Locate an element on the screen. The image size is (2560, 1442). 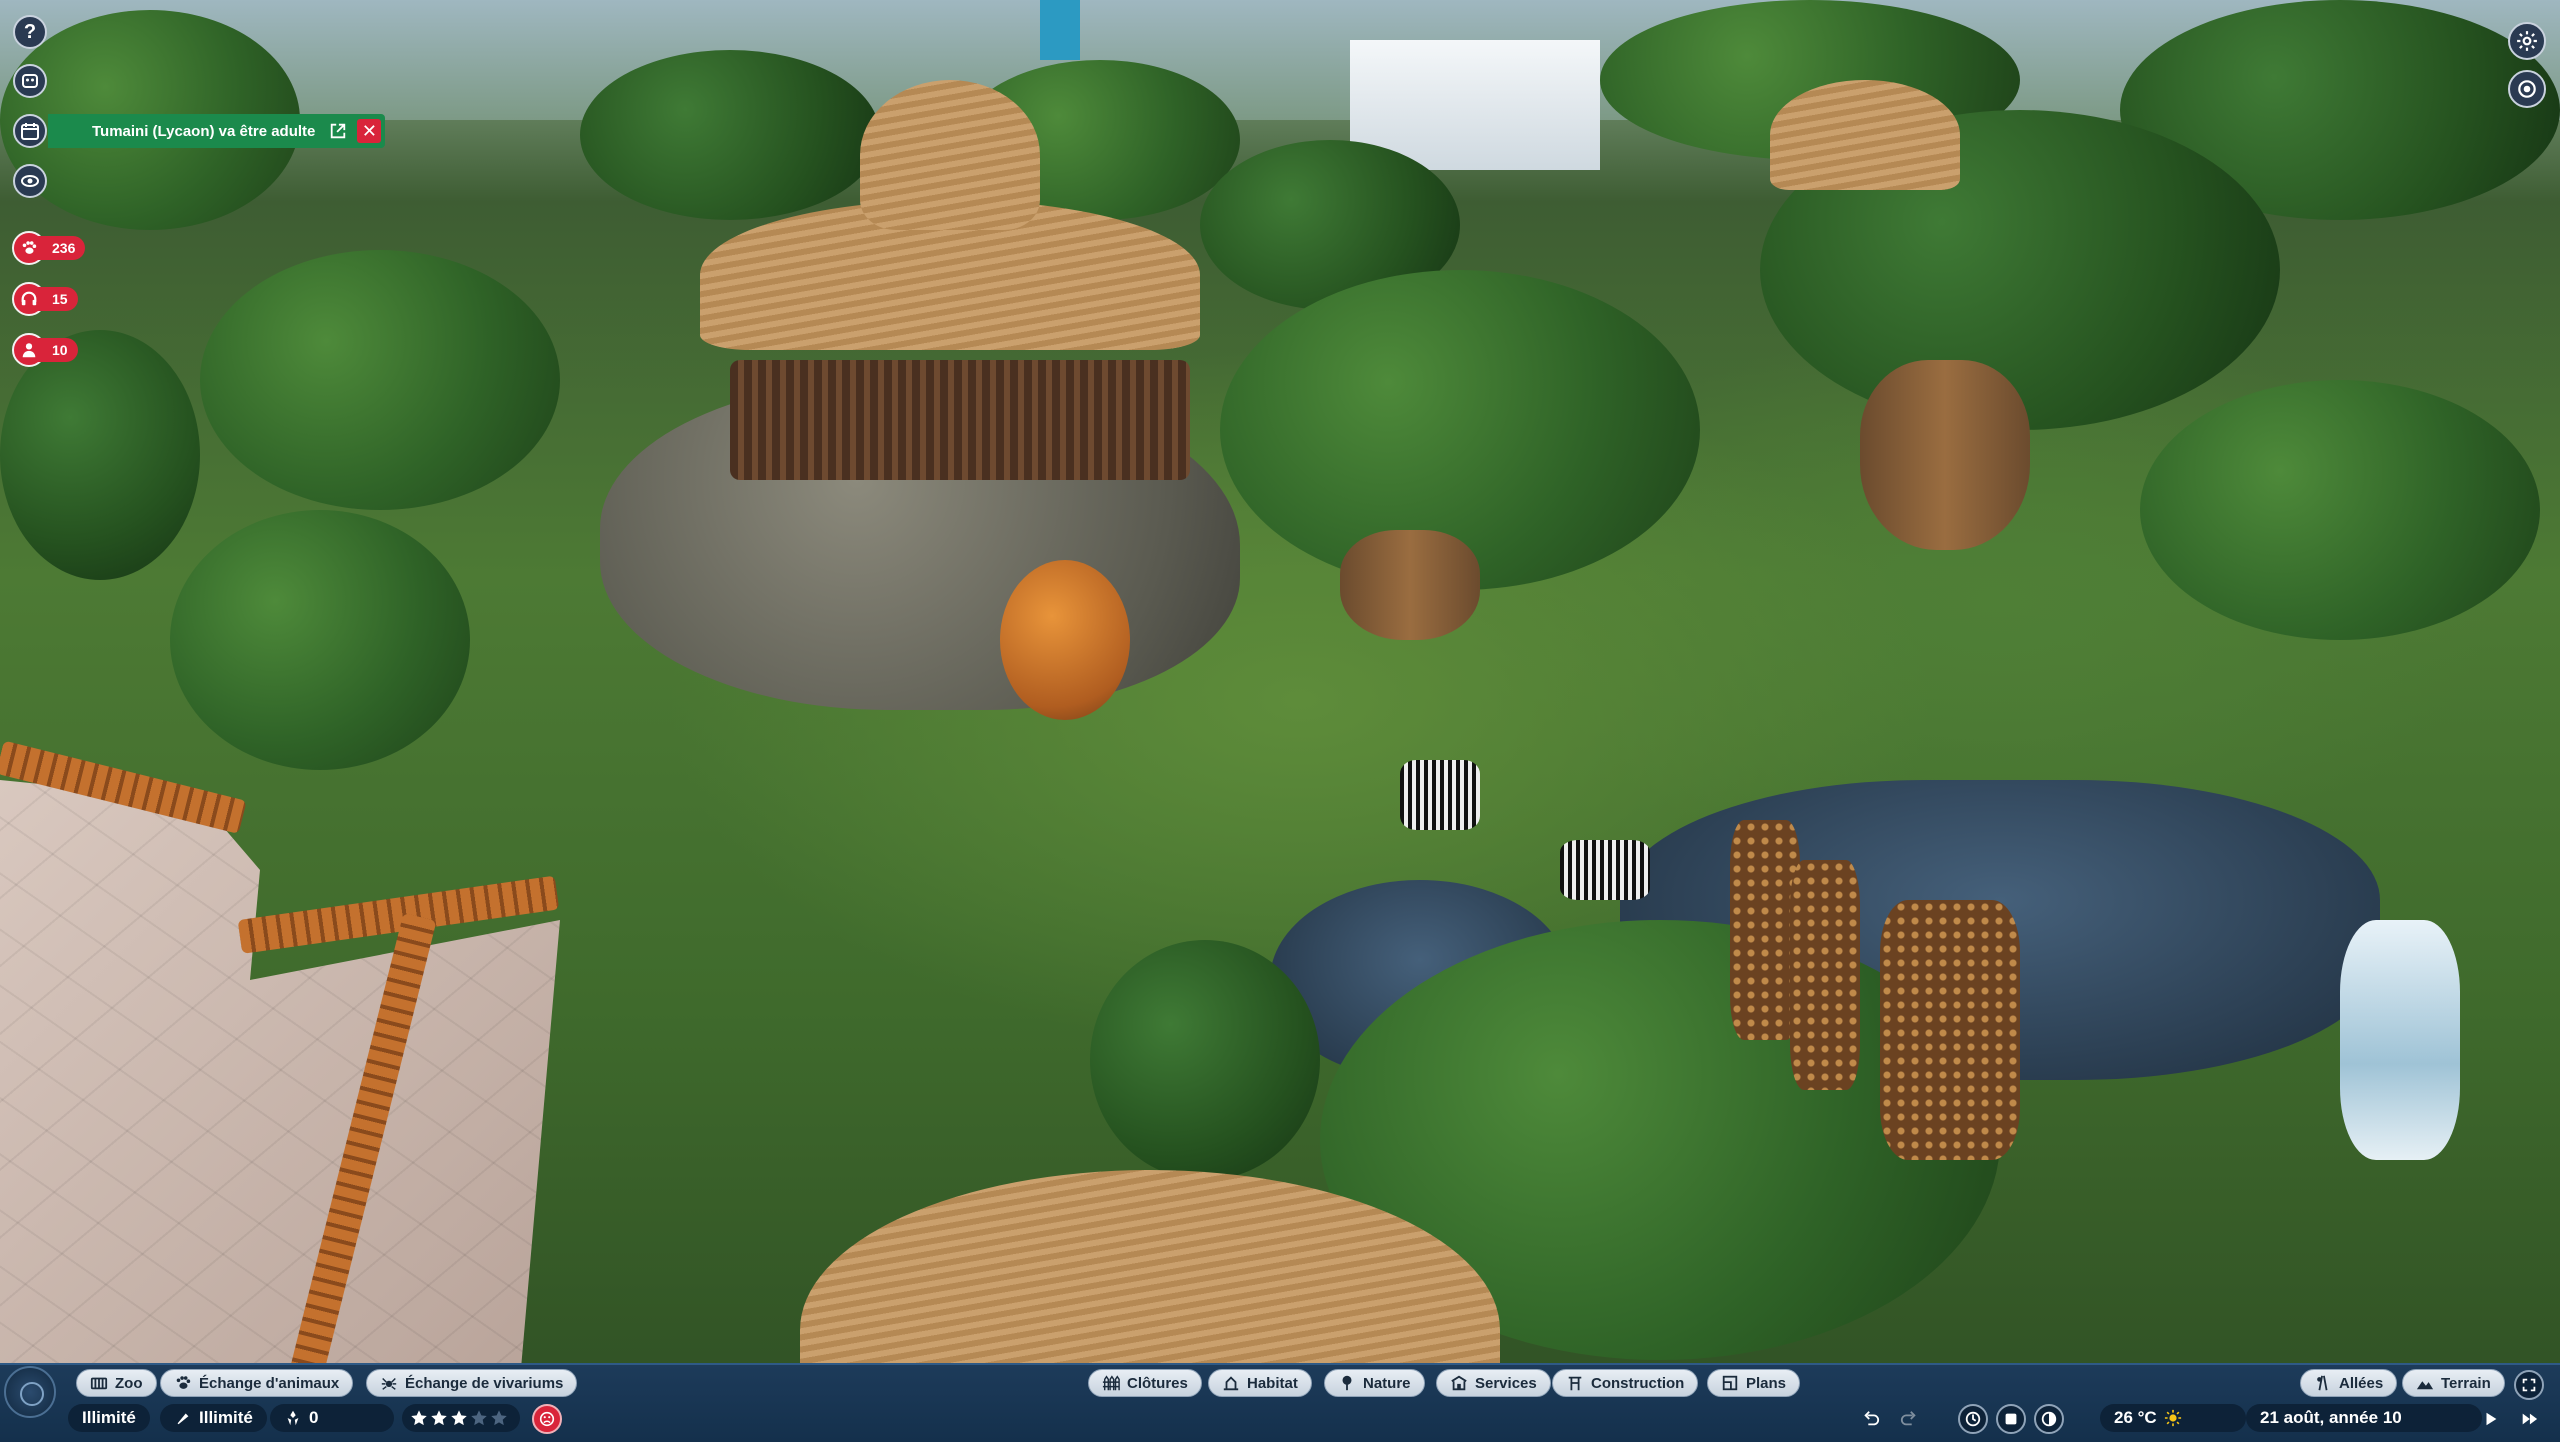
tab-animal-trading-label: Échange d'animaux is located at coordinates (269, 1383).